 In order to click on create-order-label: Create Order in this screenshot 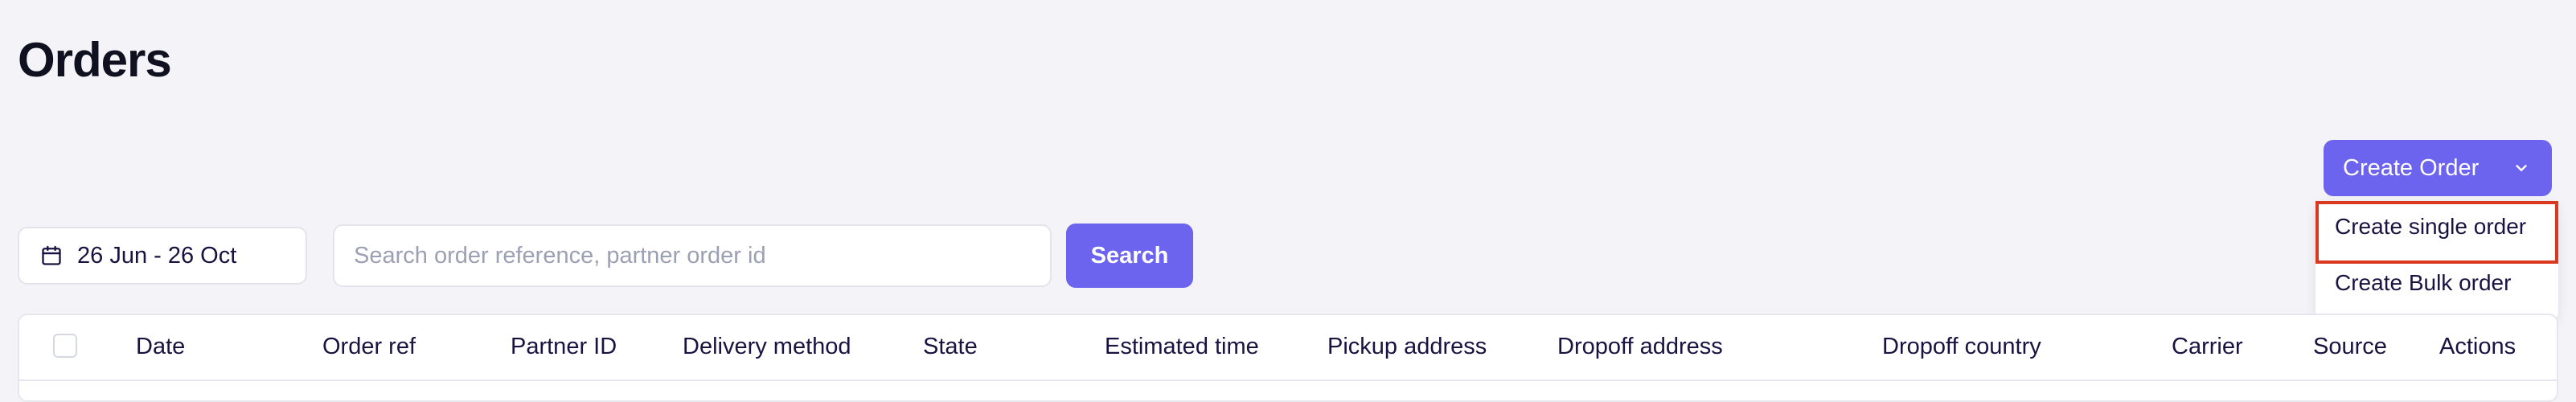, I will do `click(2411, 167)`.